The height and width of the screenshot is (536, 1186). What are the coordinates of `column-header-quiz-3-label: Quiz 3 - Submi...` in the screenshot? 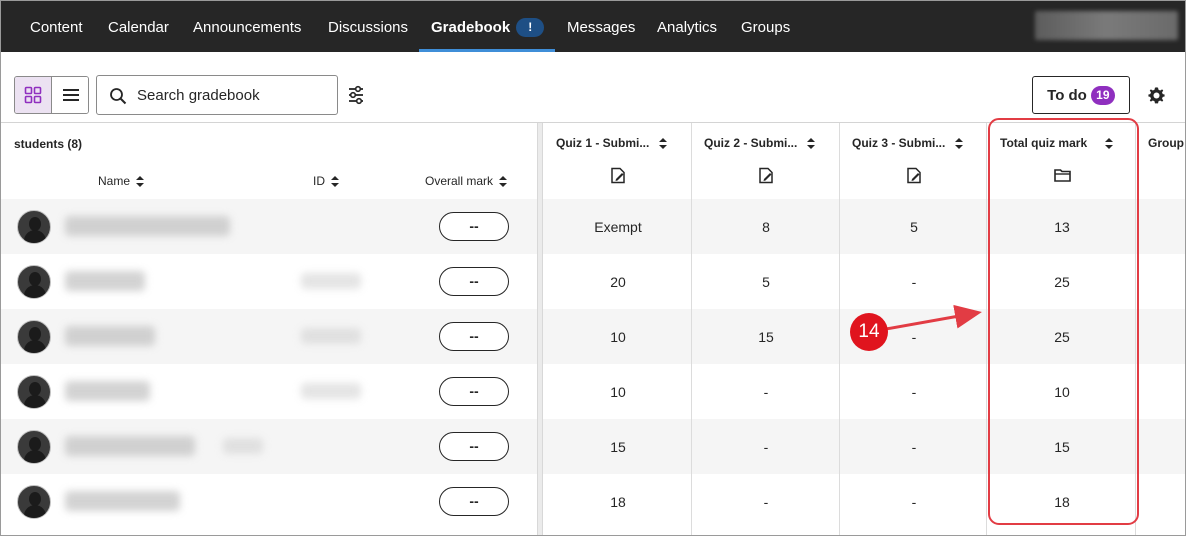 It's located at (899, 143).